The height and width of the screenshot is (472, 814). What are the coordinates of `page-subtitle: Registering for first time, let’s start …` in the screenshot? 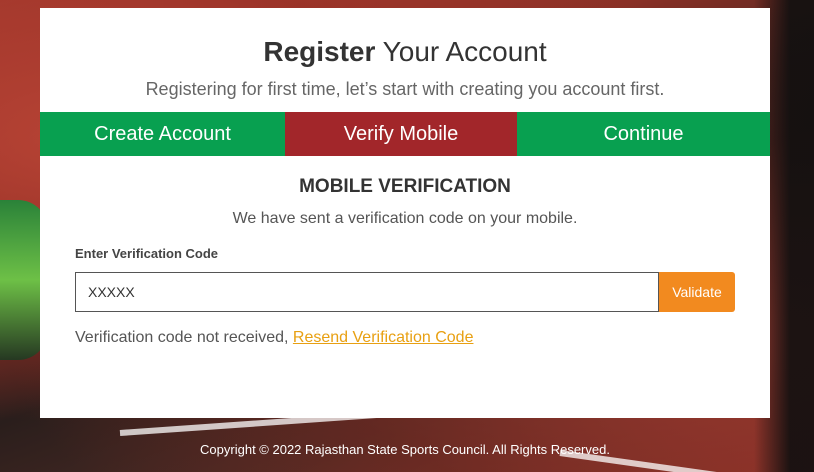 It's located at (405, 89).